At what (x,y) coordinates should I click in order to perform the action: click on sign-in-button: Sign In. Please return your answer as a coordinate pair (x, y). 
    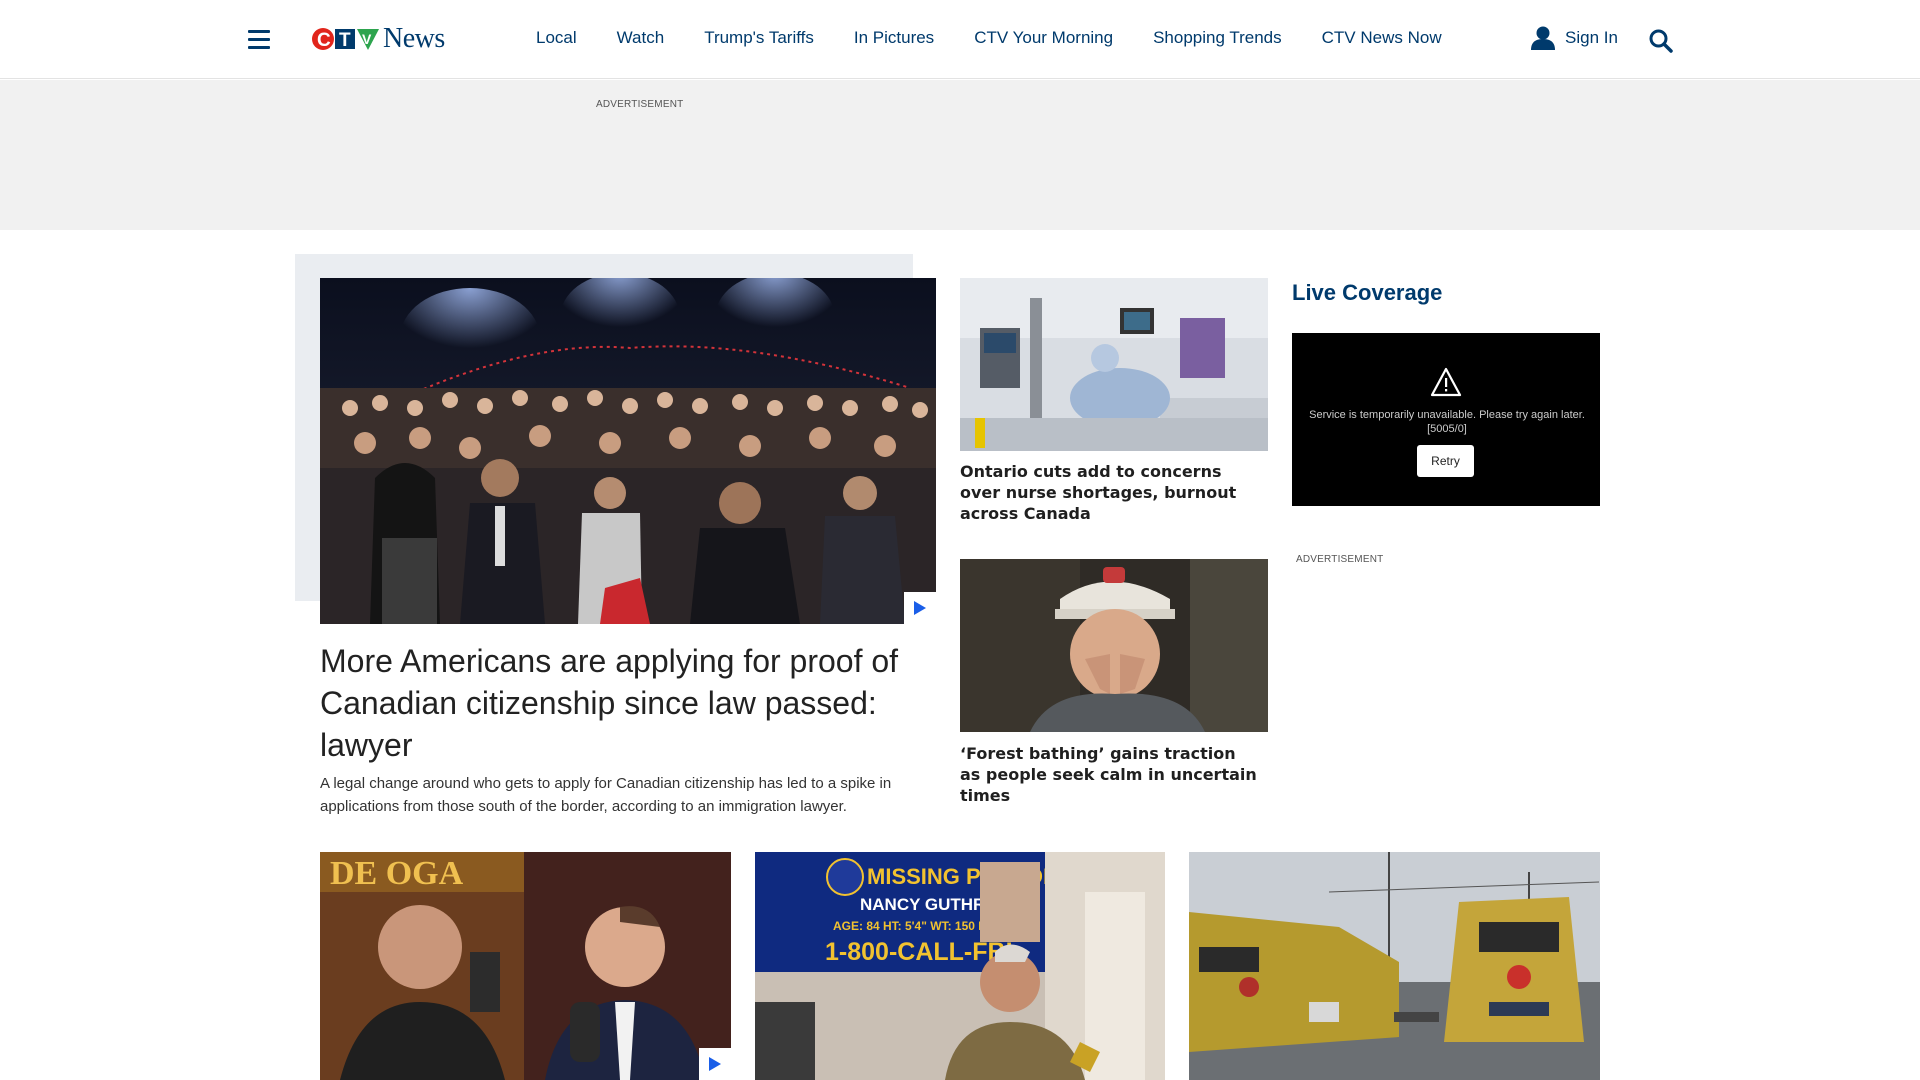
    Looking at the image, I should click on (1574, 38).